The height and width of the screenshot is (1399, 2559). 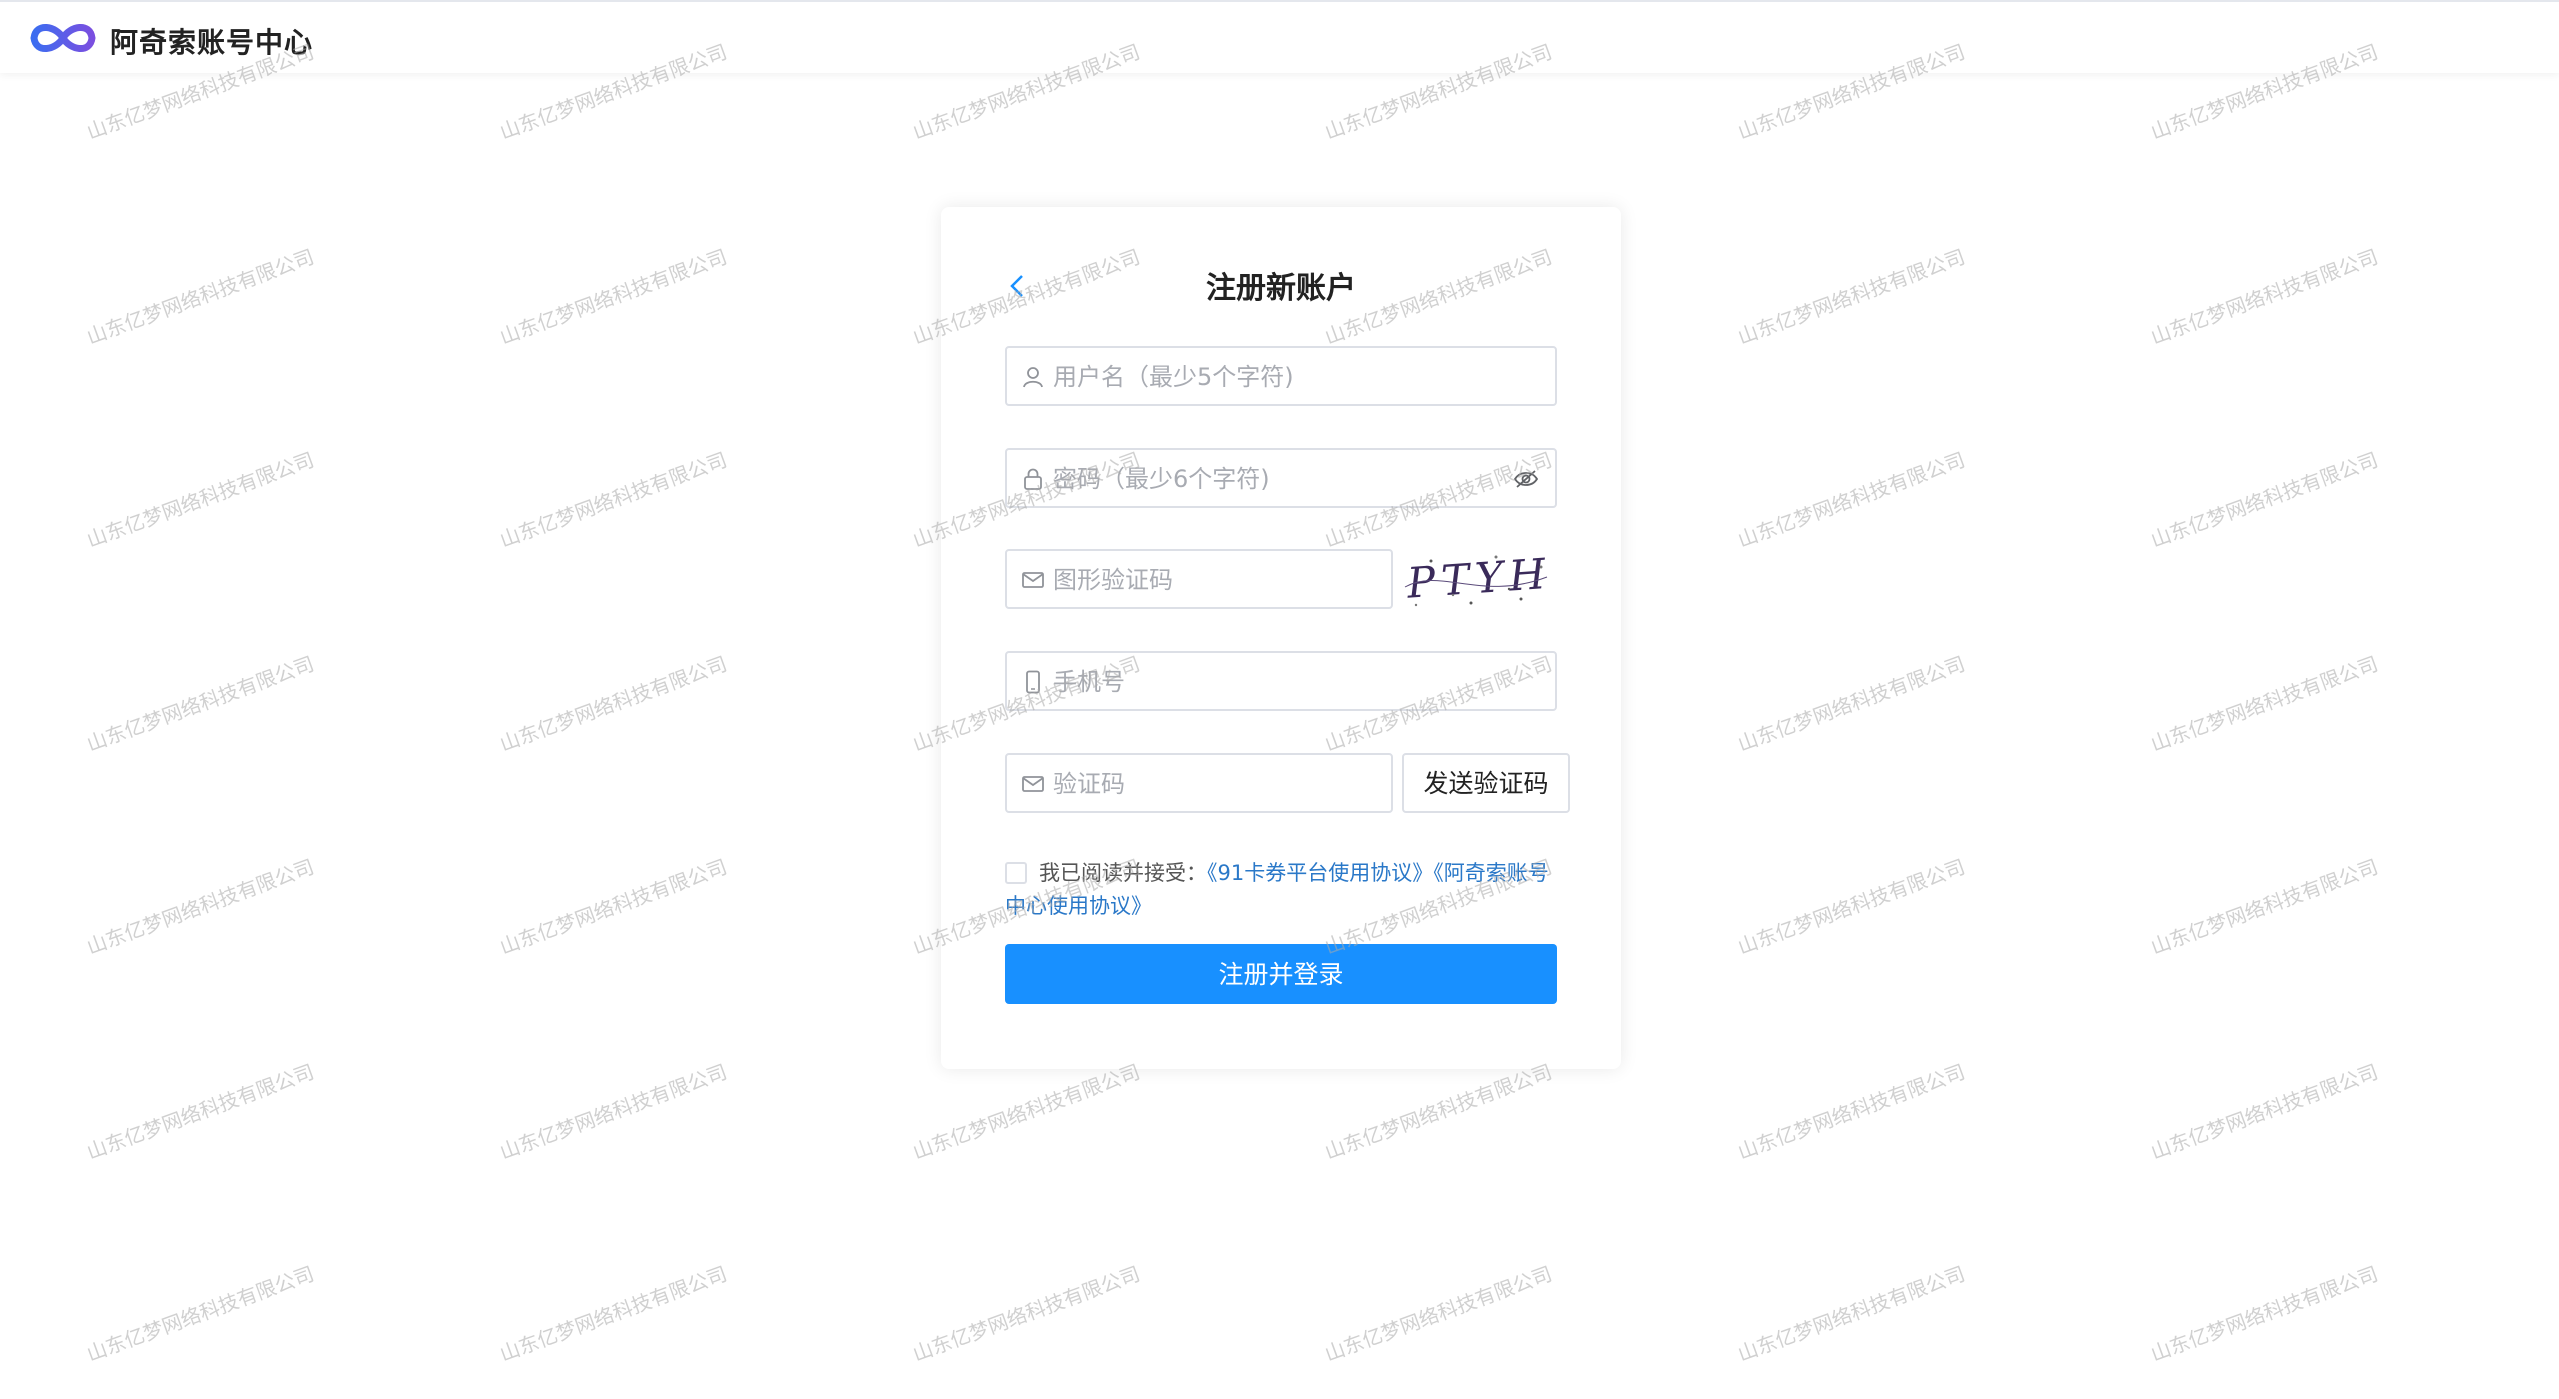 I want to click on register-login-button: 注册并登录, so click(x=1281, y=974).